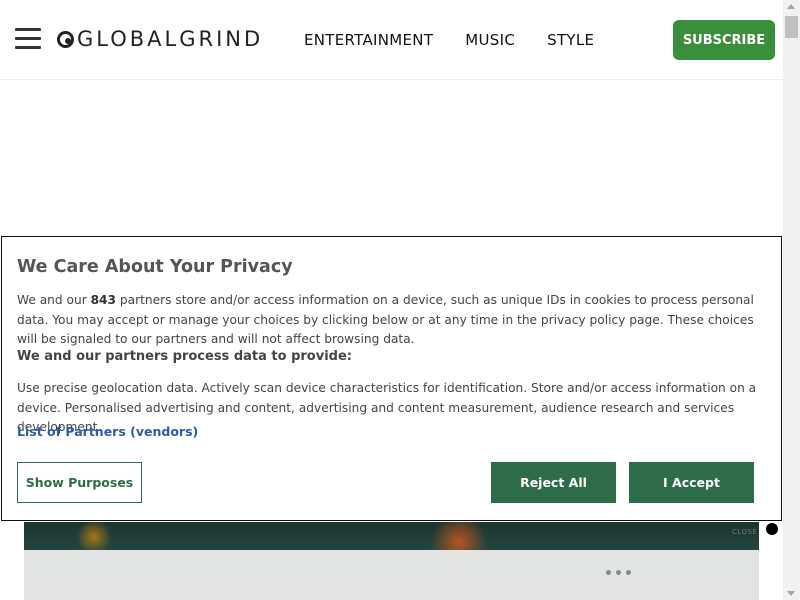  Describe the element at coordinates (94, 537) in the screenshot. I see `video-light` at that location.